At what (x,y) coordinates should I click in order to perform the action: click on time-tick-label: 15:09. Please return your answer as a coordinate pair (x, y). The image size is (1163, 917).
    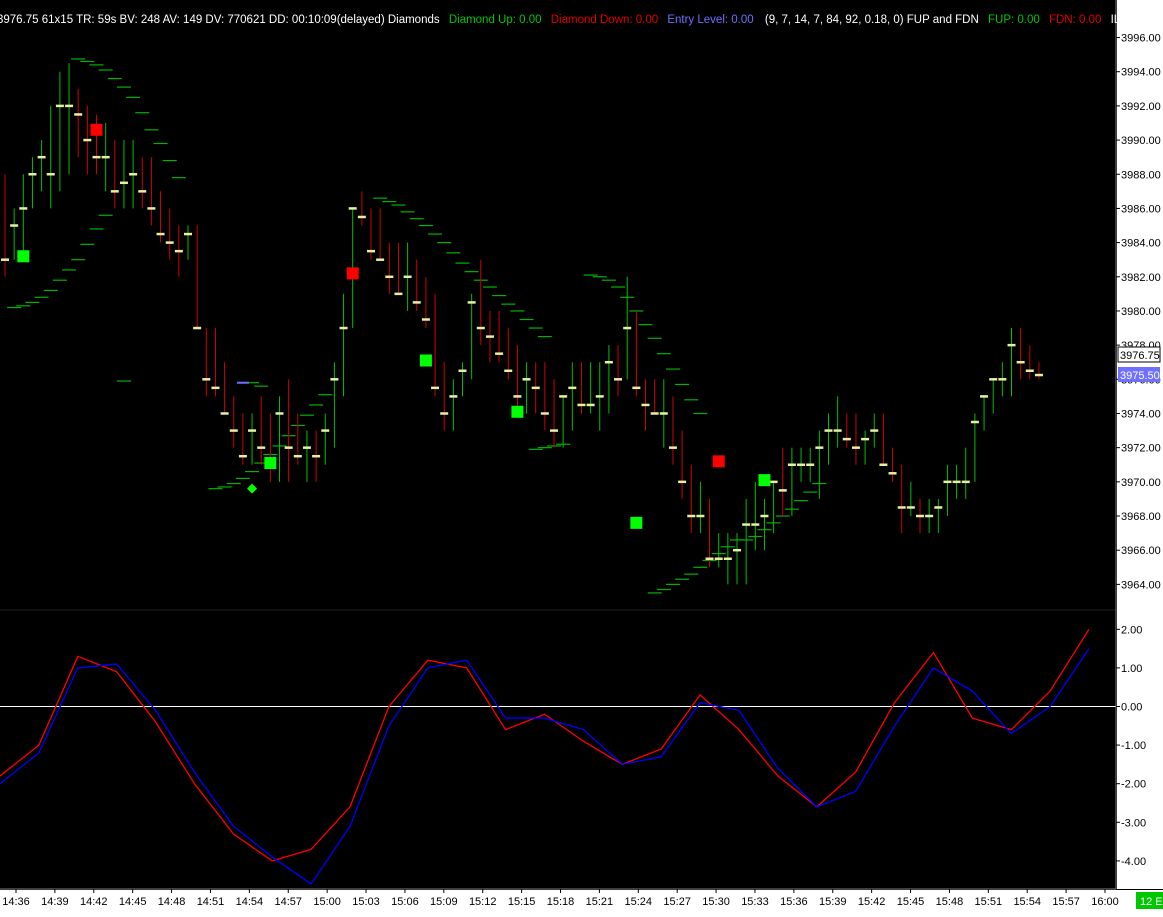
    Looking at the image, I should click on (444, 902).